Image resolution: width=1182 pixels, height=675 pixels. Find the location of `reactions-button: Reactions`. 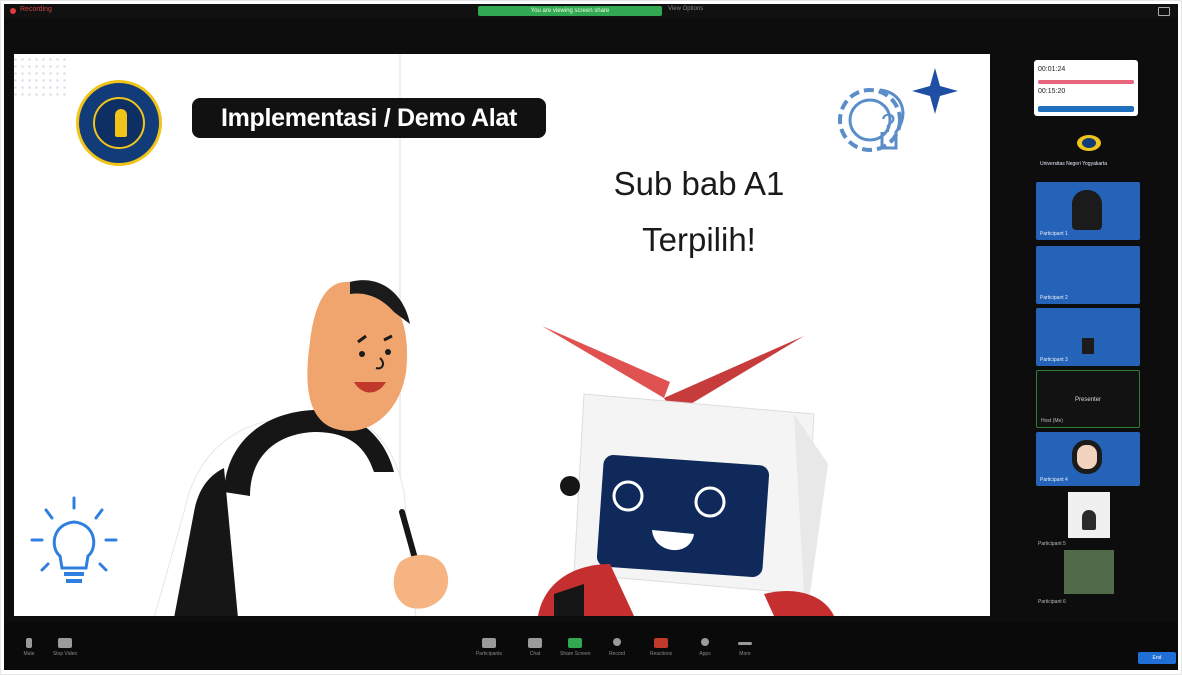

reactions-button: Reactions is located at coordinates (661, 649).